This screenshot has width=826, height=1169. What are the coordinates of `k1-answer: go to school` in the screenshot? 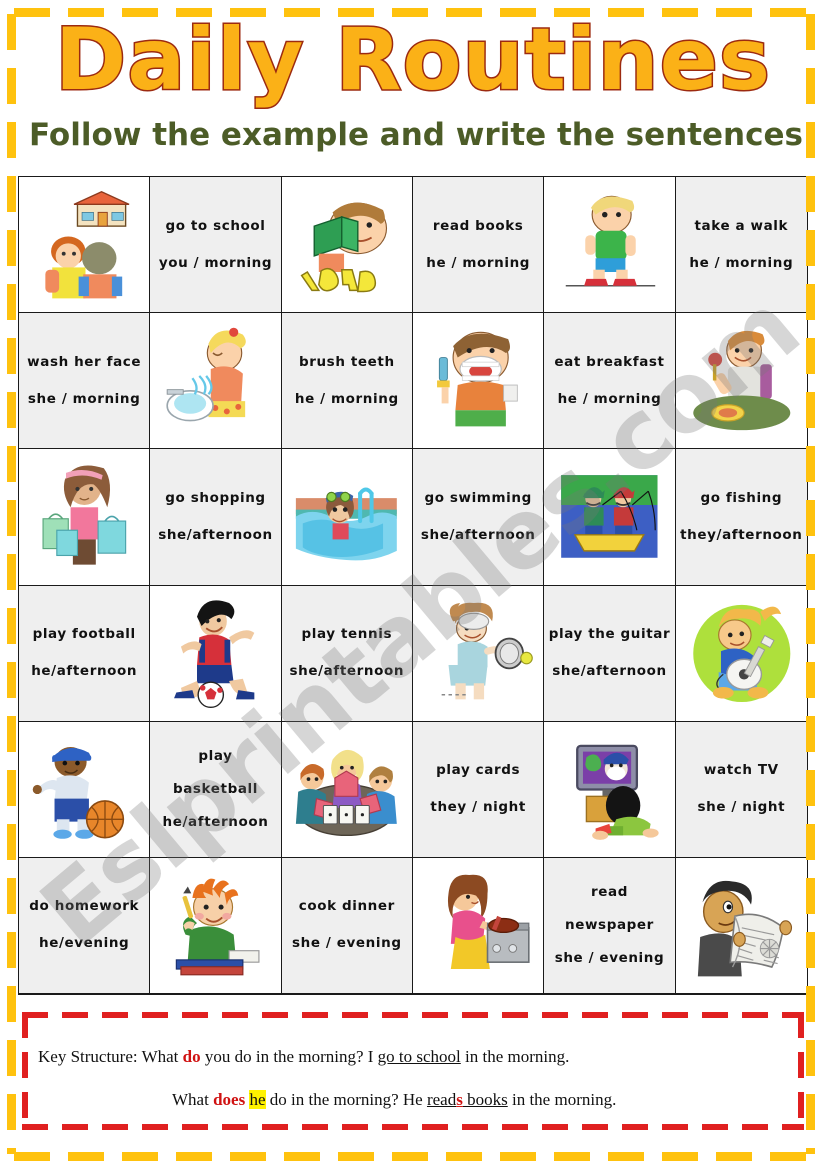 It's located at (419, 1056).